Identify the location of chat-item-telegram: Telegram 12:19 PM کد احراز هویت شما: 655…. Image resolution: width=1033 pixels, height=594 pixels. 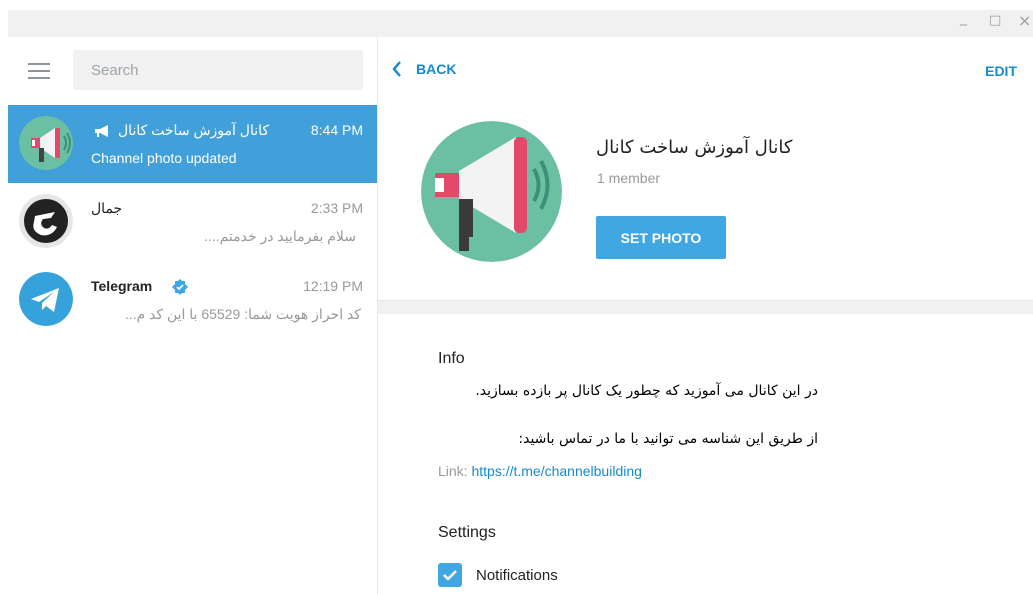
(192, 300).